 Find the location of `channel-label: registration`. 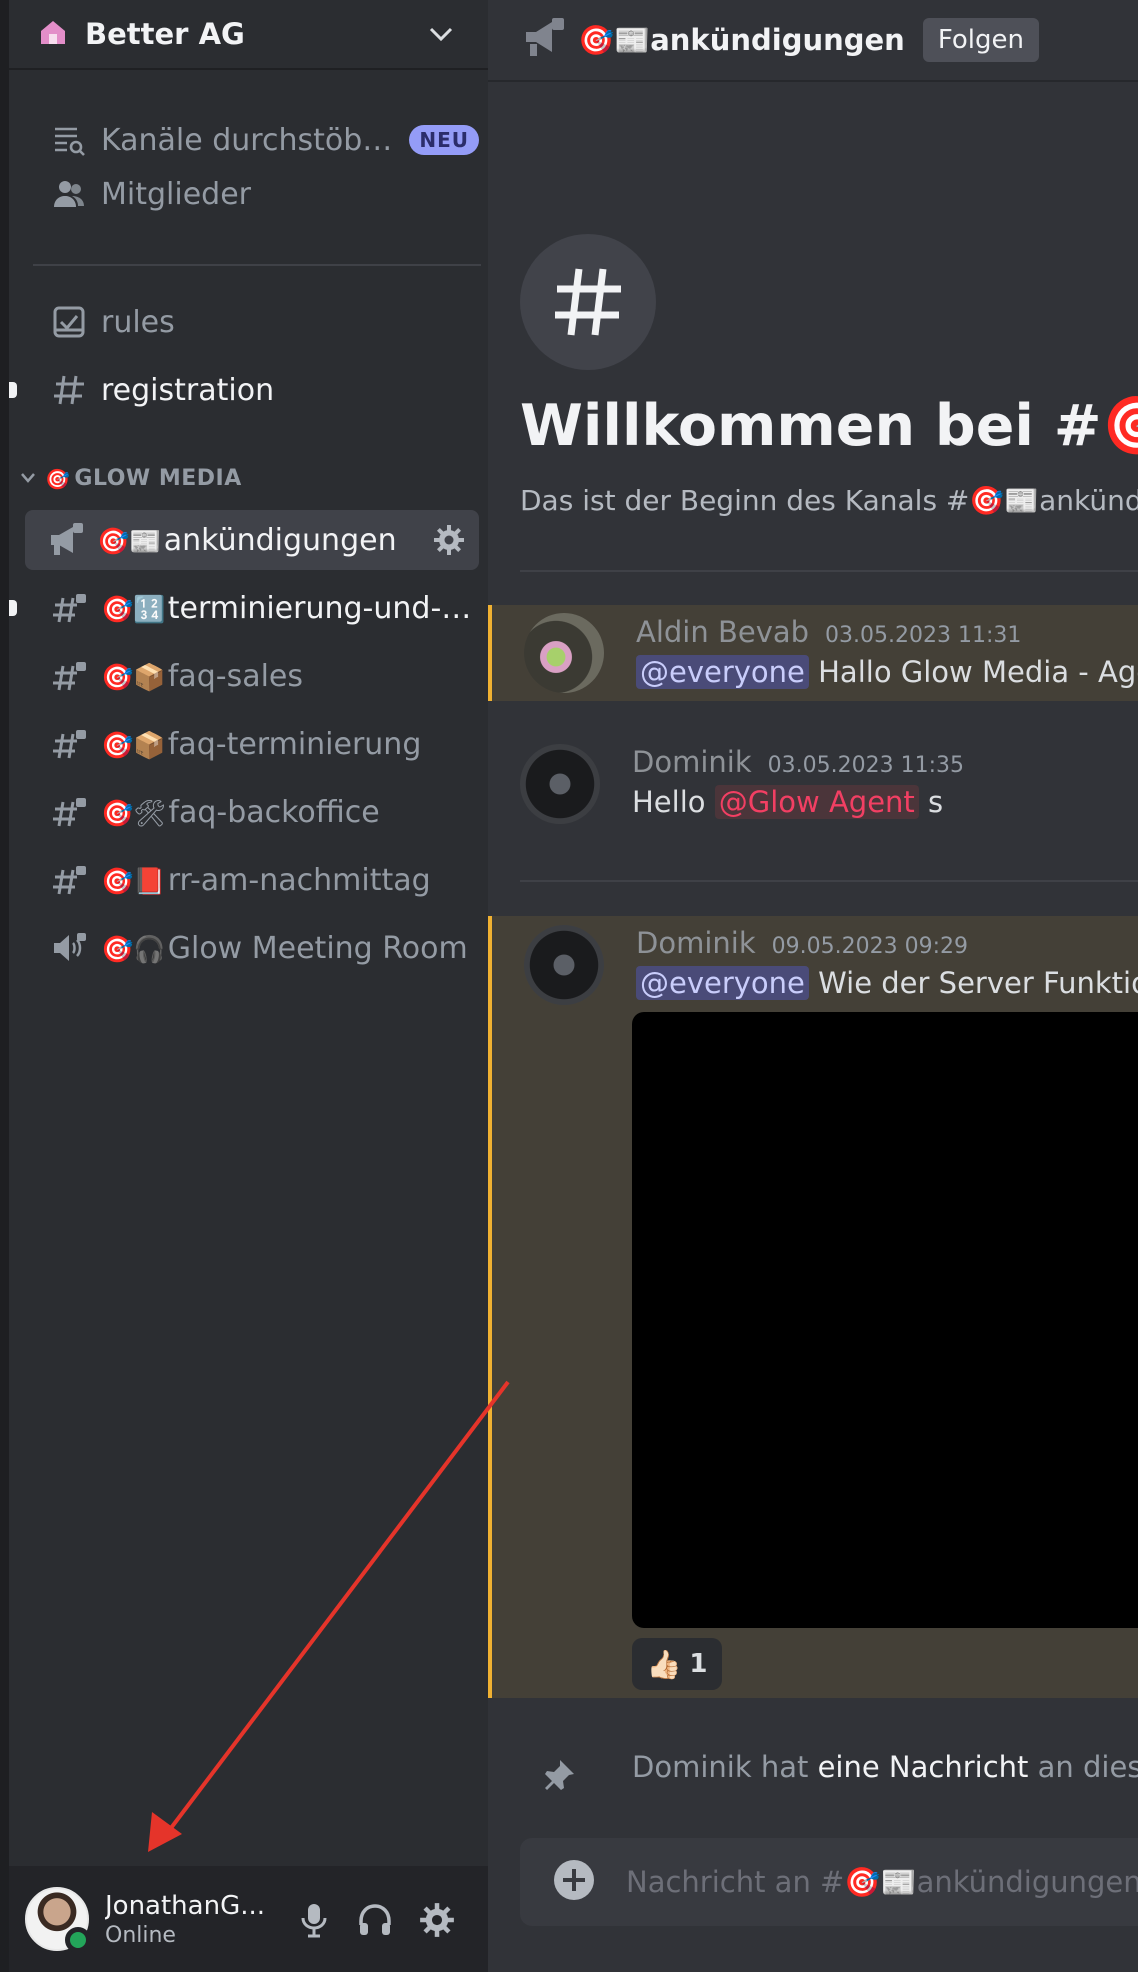

channel-label: registration is located at coordinates (188, 390).